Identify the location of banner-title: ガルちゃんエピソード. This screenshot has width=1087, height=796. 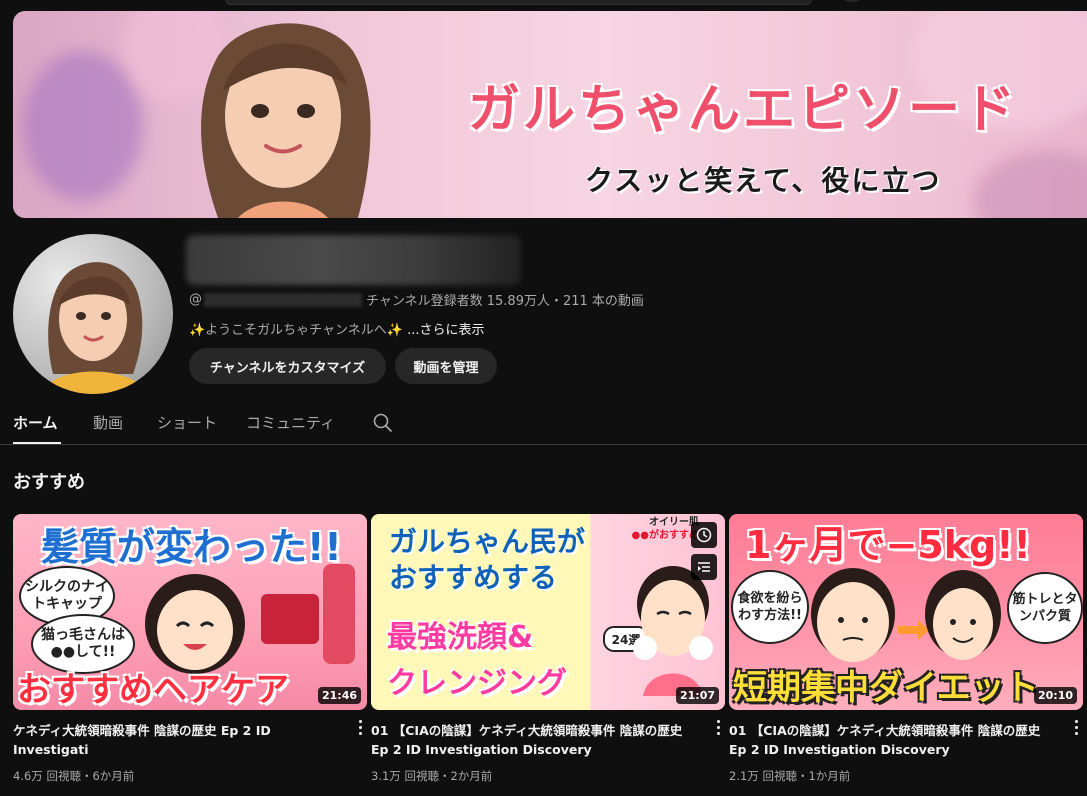
(743, 110).